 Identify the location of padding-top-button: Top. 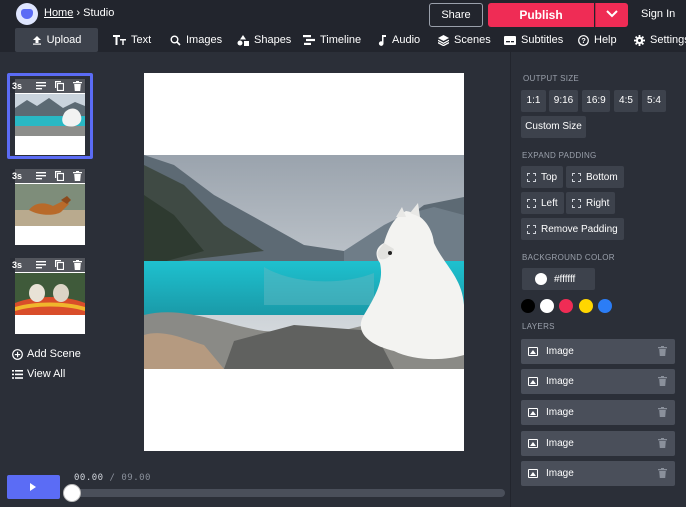
(542, 177).